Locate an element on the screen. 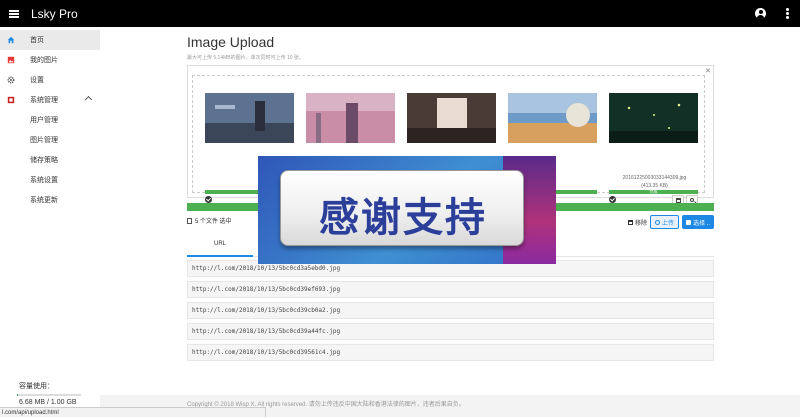 The width and height of the screenshot is (800, 418). choose-button: 选择 .. is located at coordinates (698, 222).